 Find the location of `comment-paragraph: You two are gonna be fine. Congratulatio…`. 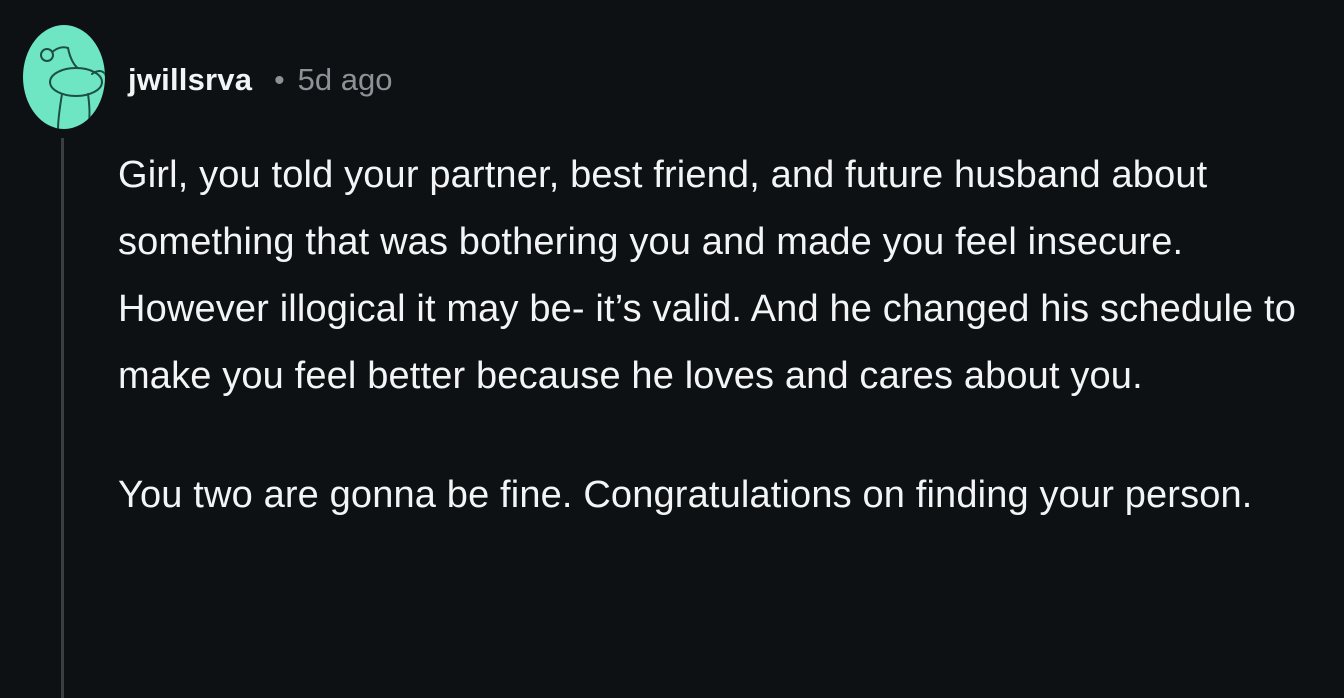

comment-paragraph: You two are gonna be fine. Congratulatio… is located at coordinates (685, 495).